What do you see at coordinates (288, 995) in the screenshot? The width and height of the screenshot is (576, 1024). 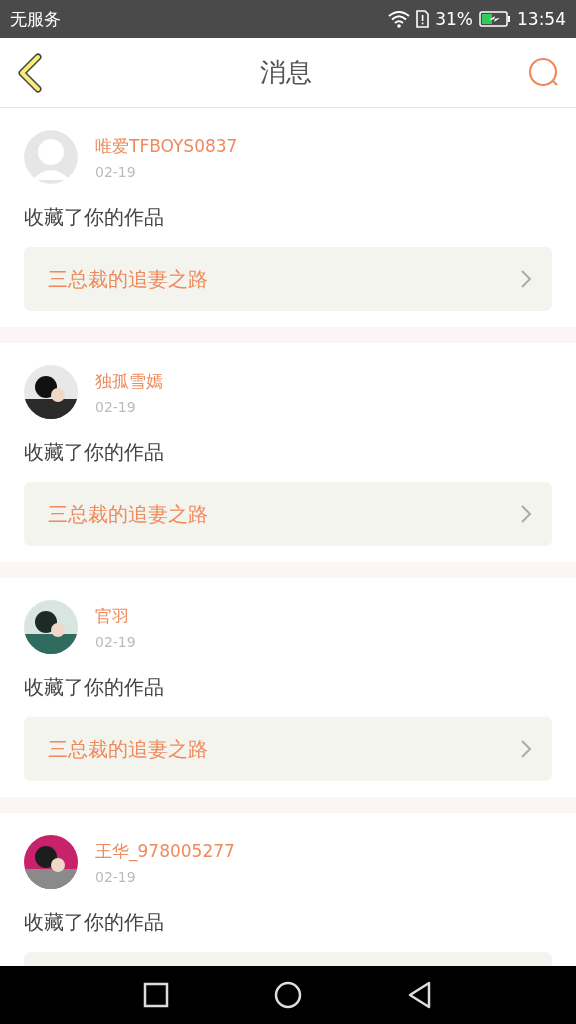 I see `home-icon` at bounding box center [288, 995].